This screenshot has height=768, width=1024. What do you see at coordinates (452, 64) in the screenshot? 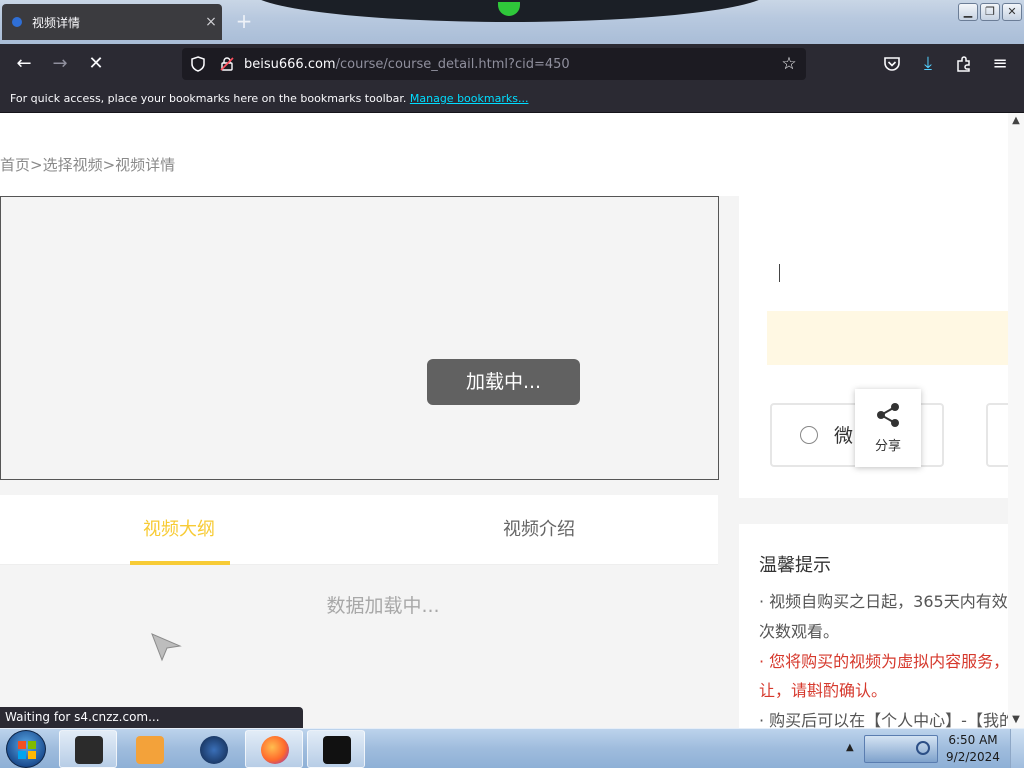
I see `url-path: /course/course_detail.html?cid=450` at bounding box center [452, 64].